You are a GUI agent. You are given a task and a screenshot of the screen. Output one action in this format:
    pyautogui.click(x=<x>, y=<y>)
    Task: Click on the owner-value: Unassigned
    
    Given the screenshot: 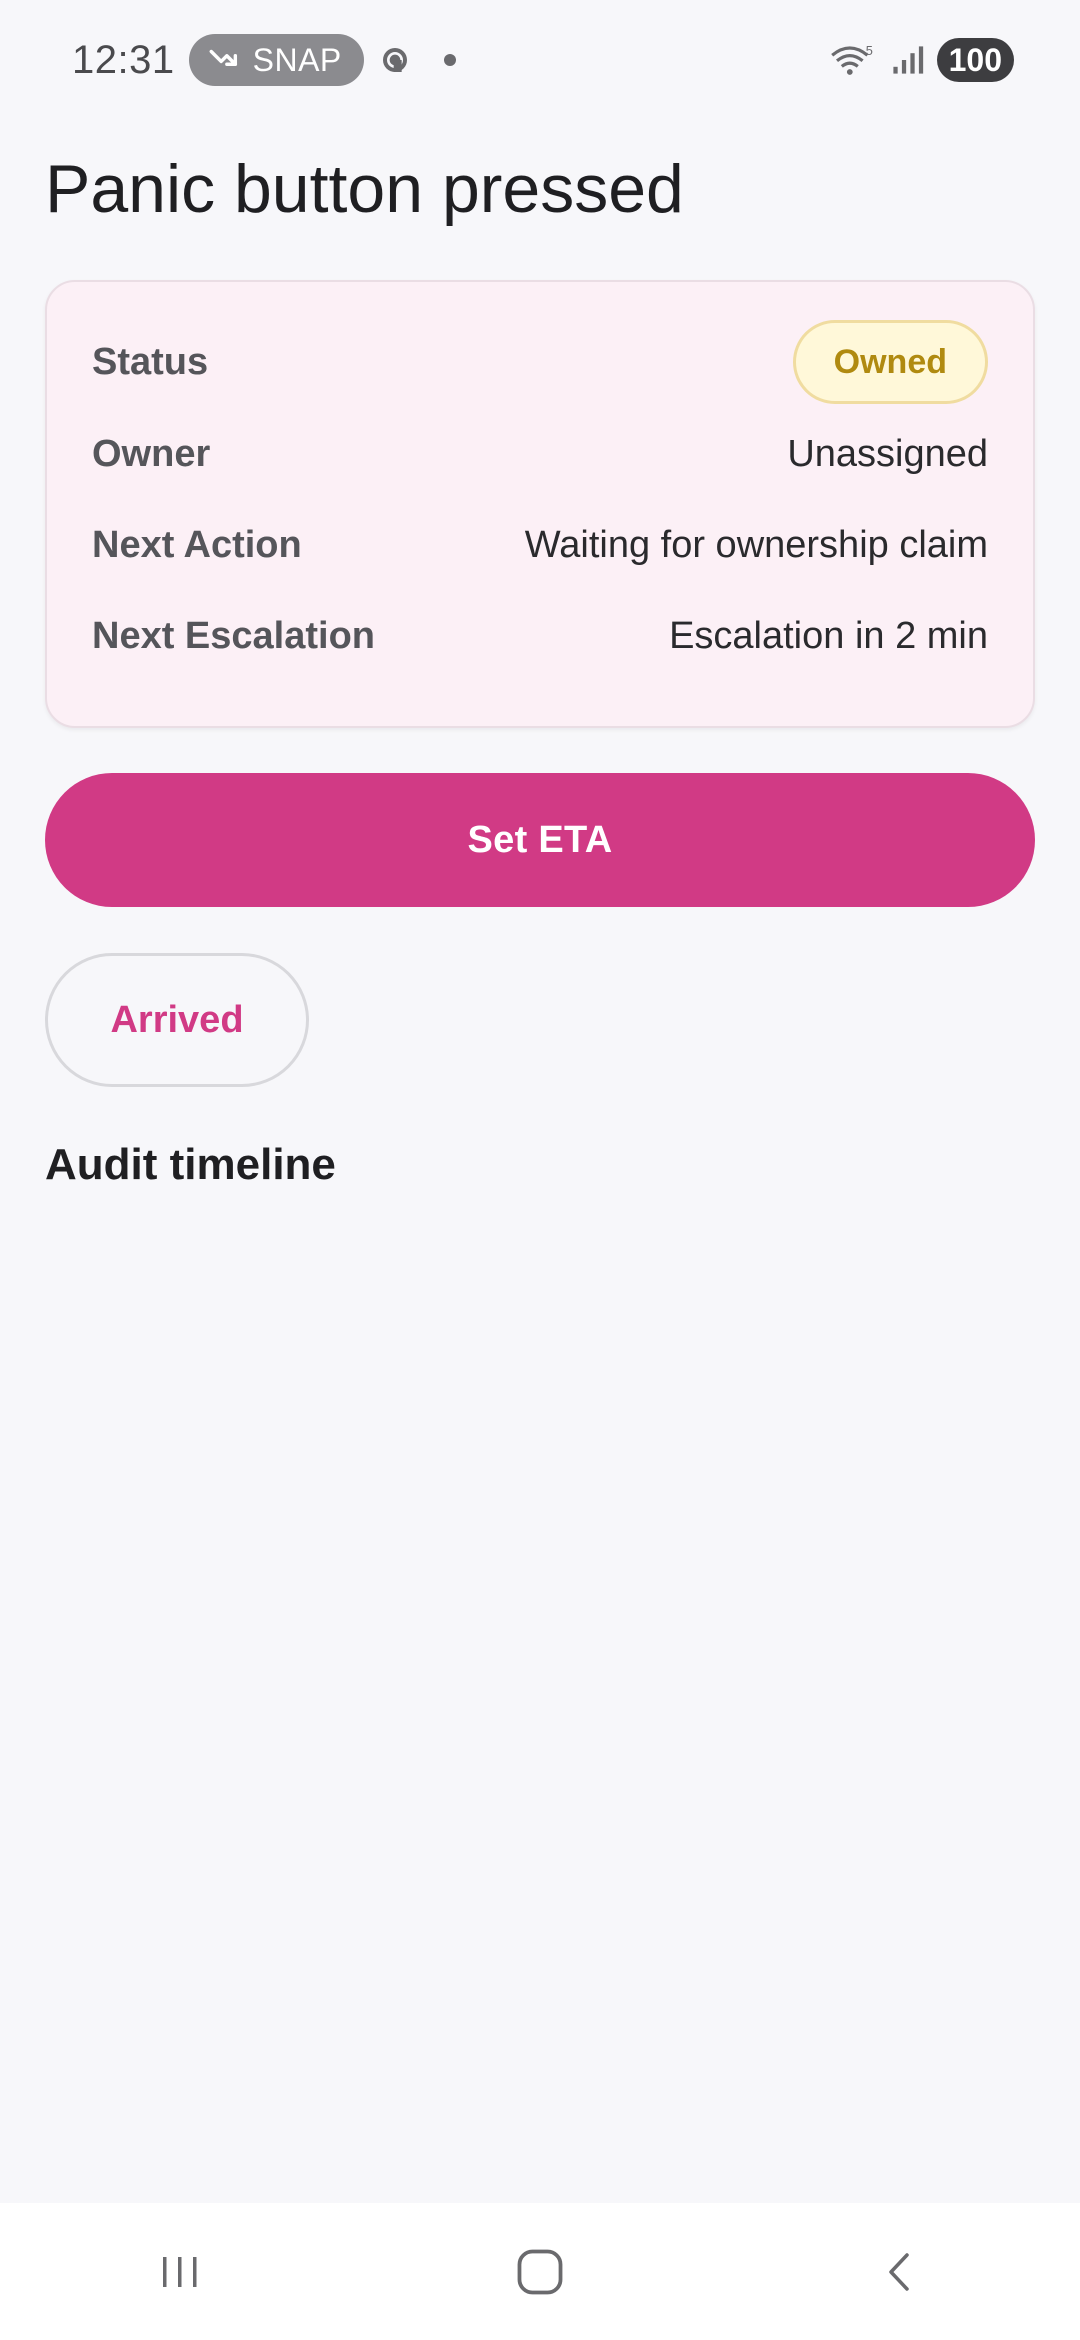 What is the action you would take?
    pyautogui.click(x=887, y=453)
    